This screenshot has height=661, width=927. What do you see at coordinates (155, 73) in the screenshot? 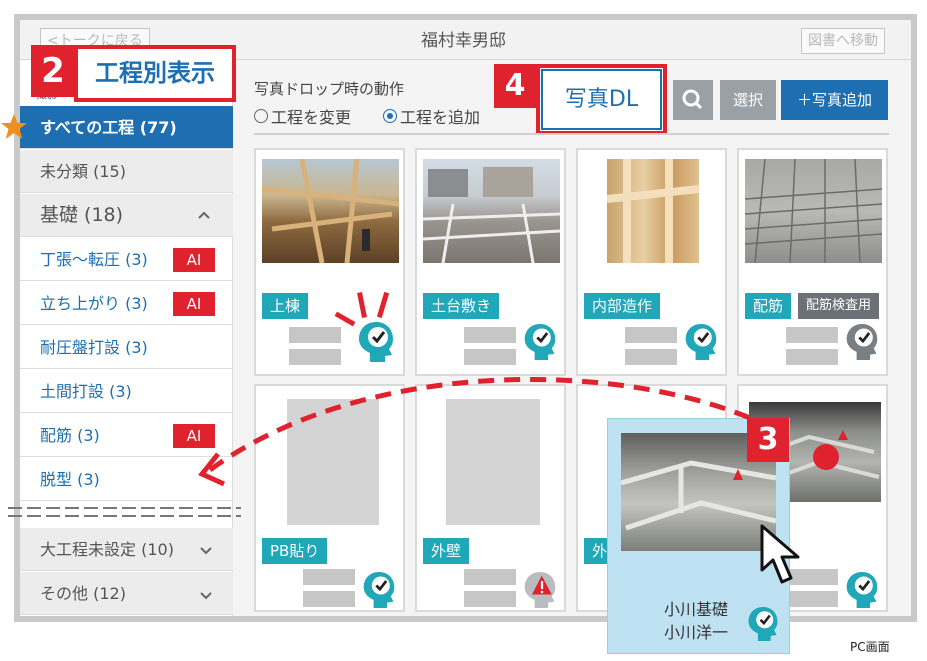
I see `step2-callout-label: 工程別表示` at bounding box center [155, 73].